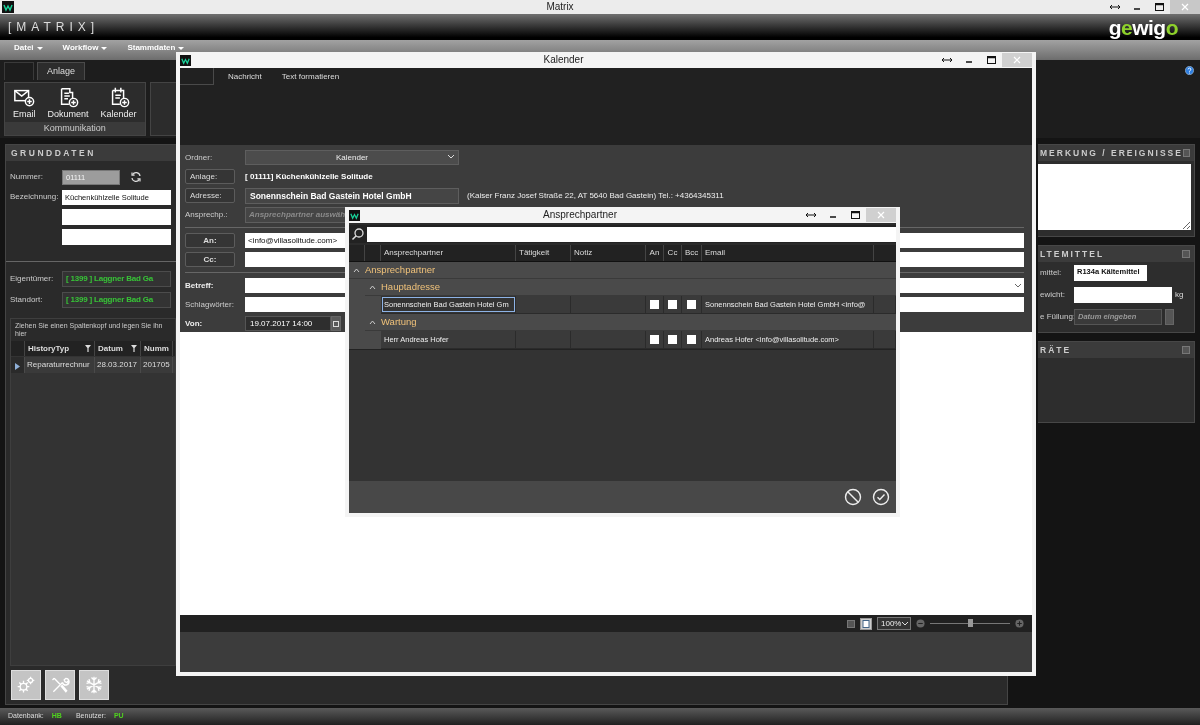 Image resolution: width=1200 pixels, height=725 pixels. What do you see at coordinates (451, 157) in the screenshot?
I see `chevron-icon` at bounding box center [451, 157].